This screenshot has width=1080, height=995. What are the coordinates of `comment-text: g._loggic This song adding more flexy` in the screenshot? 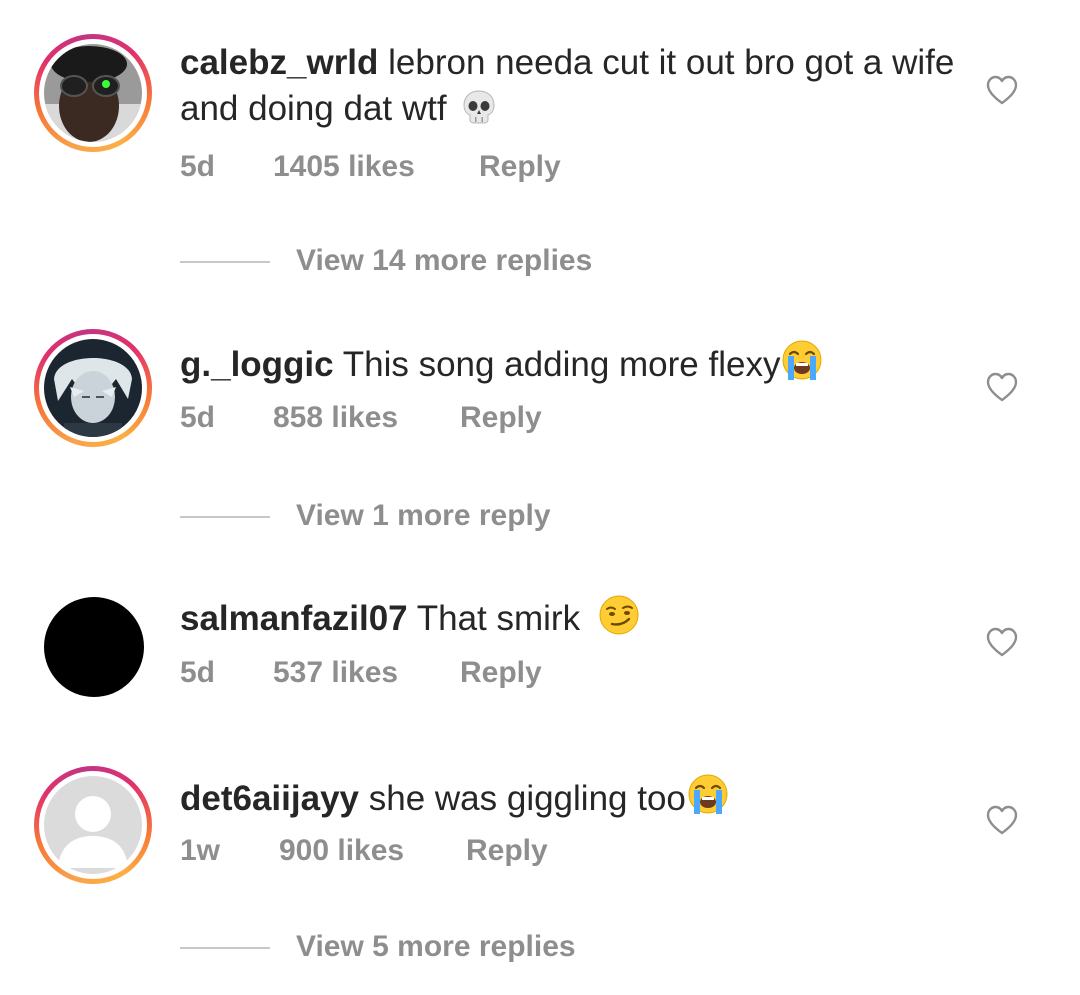 It's located at (570, 366).